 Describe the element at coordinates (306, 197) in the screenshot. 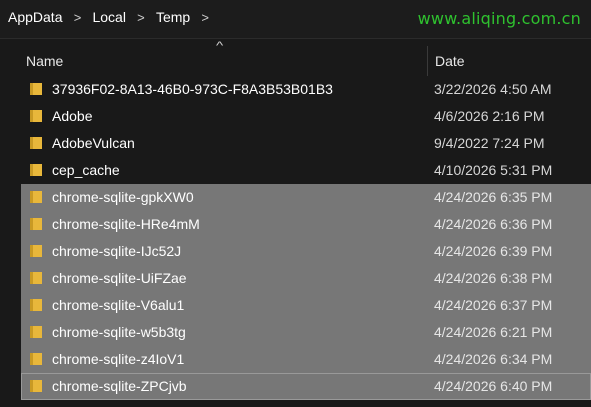

I see `list-item: chrome-sqlite-gpkXW0 4/24/2026 6:35 PM` at that location.